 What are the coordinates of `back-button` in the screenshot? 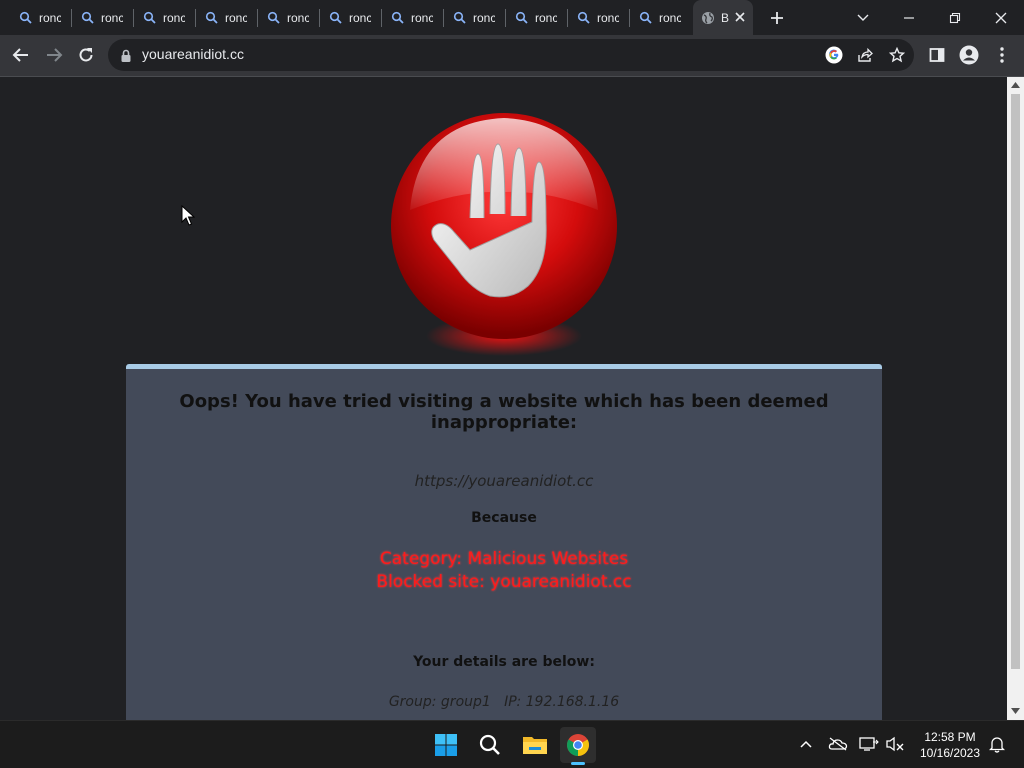 It's located at (21, 55).